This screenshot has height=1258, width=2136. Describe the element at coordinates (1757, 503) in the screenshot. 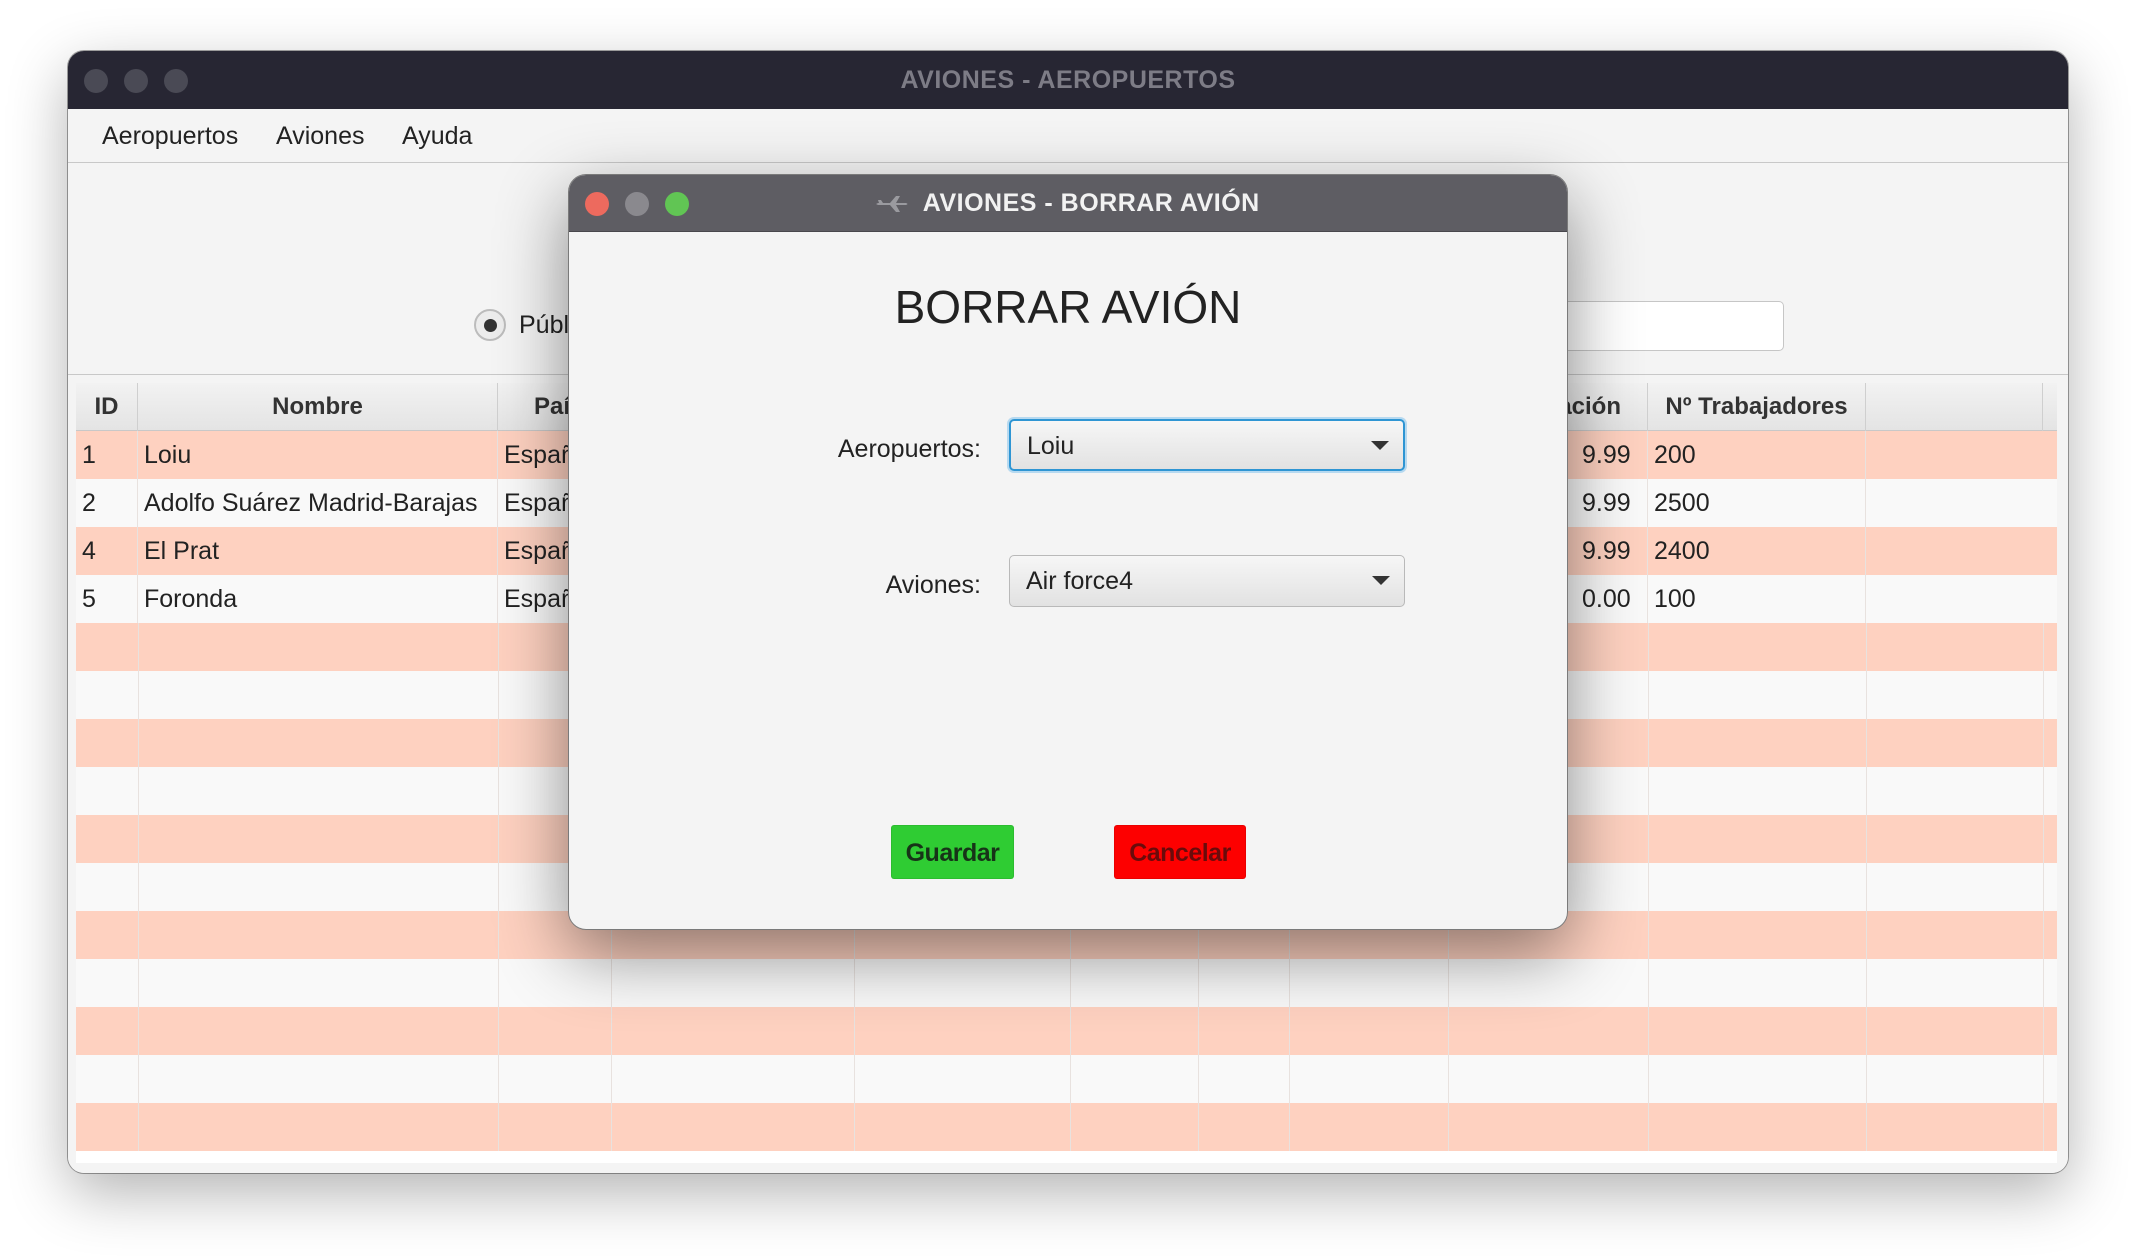

I see `cell-trabajadores: 2500` at that location.